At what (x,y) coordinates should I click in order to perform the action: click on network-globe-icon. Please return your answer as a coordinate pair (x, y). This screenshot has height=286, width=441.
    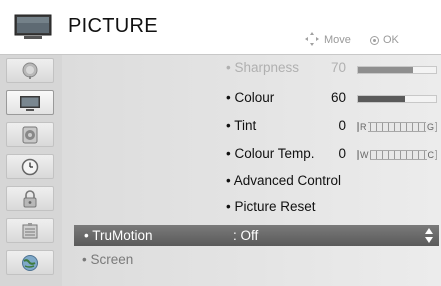
    Looking at the image, I should click on (30, 262).